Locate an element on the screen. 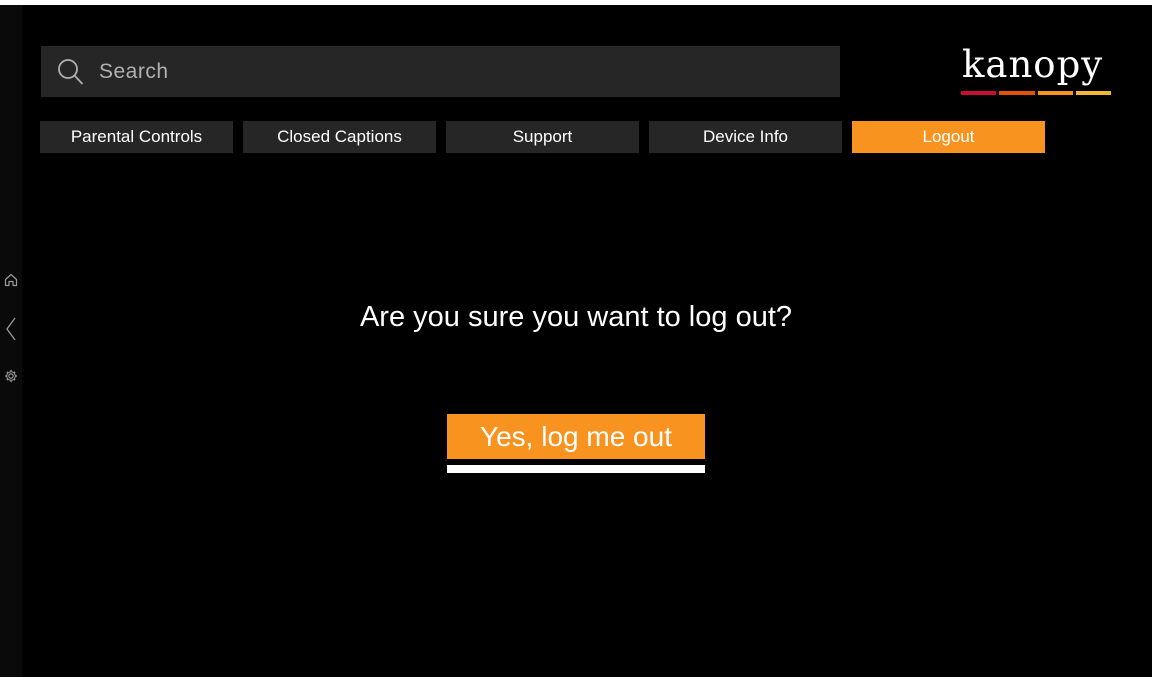 The image size is (1152, 677). logo-wordmark: kanopy is located at coordinates (1033, 64).